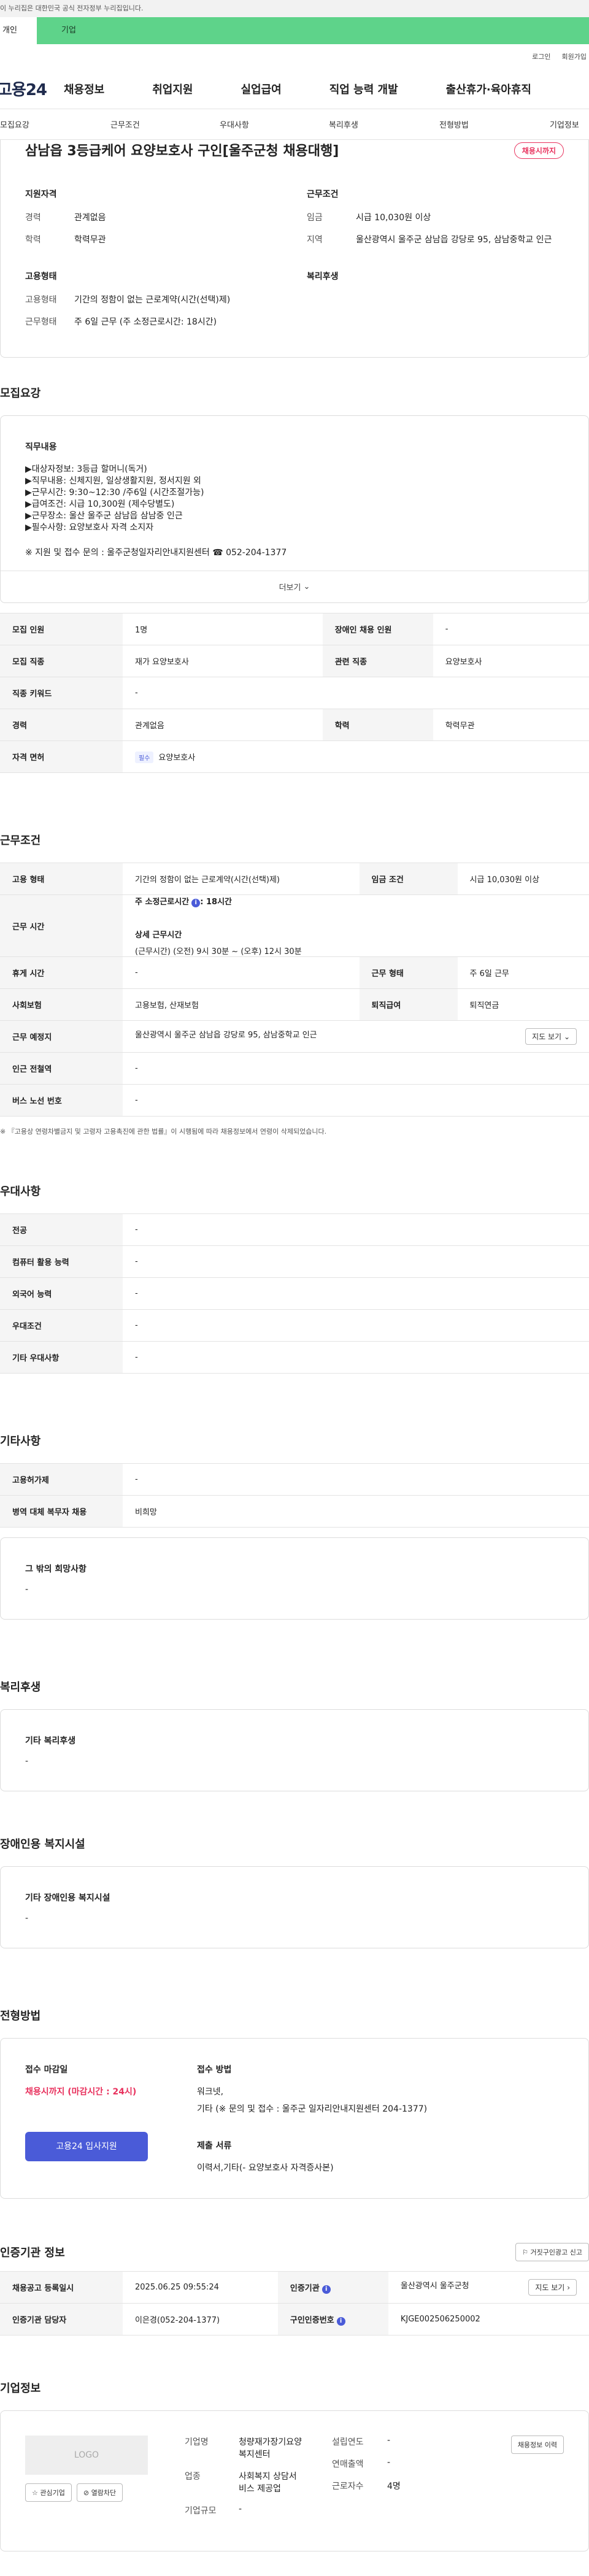 This screenshot has width=589, height=2576. What do you see at coordinates (86, 2146) in the screenshot?
I see `apply-button: 고용24 입사지원` at bounding box center [86, 2146].